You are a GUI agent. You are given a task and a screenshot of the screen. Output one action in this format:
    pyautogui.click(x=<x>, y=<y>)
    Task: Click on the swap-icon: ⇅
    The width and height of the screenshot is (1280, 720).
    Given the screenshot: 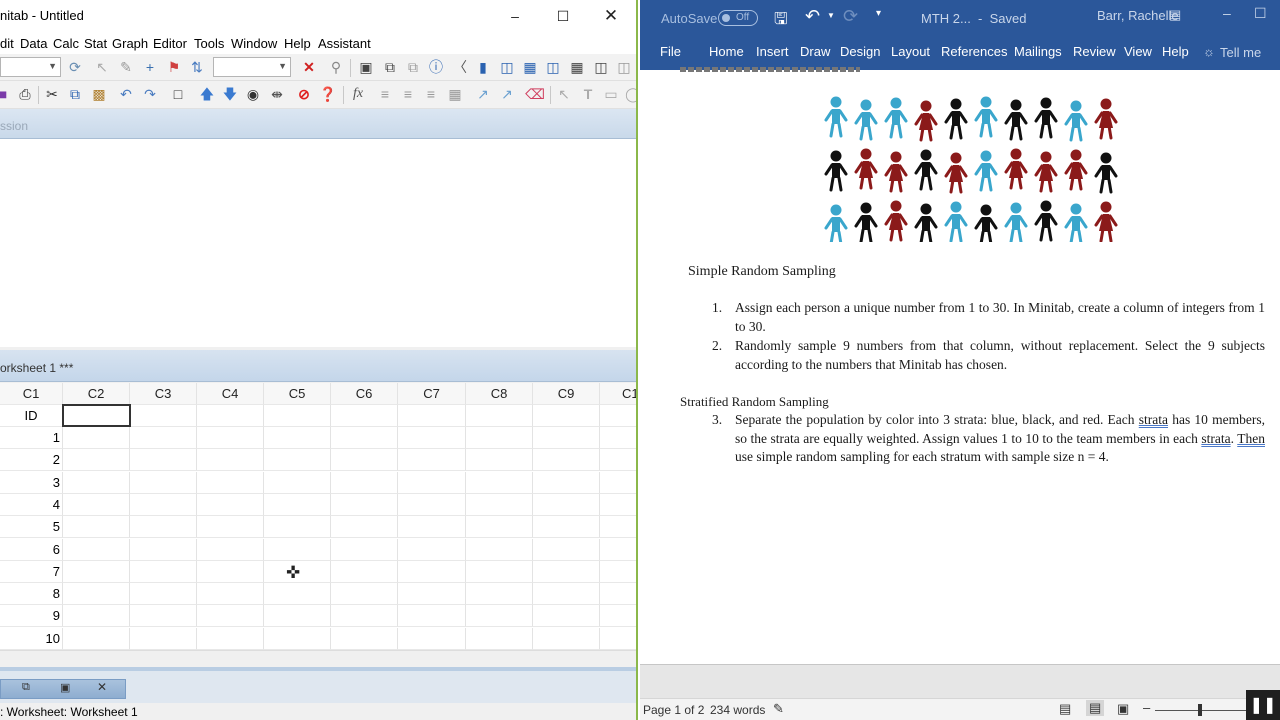 What is the action you would take?
    pyautogui.click(x=197, y=67)
    